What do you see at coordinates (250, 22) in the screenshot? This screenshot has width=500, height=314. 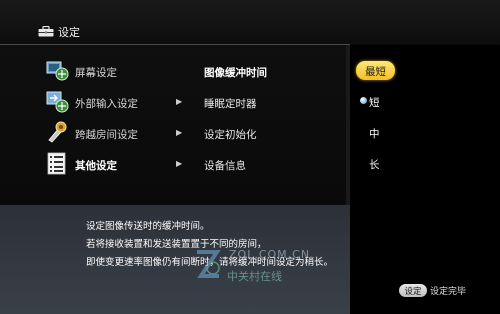 I see `header-bar: 设定` at bounding box center [250, 22].